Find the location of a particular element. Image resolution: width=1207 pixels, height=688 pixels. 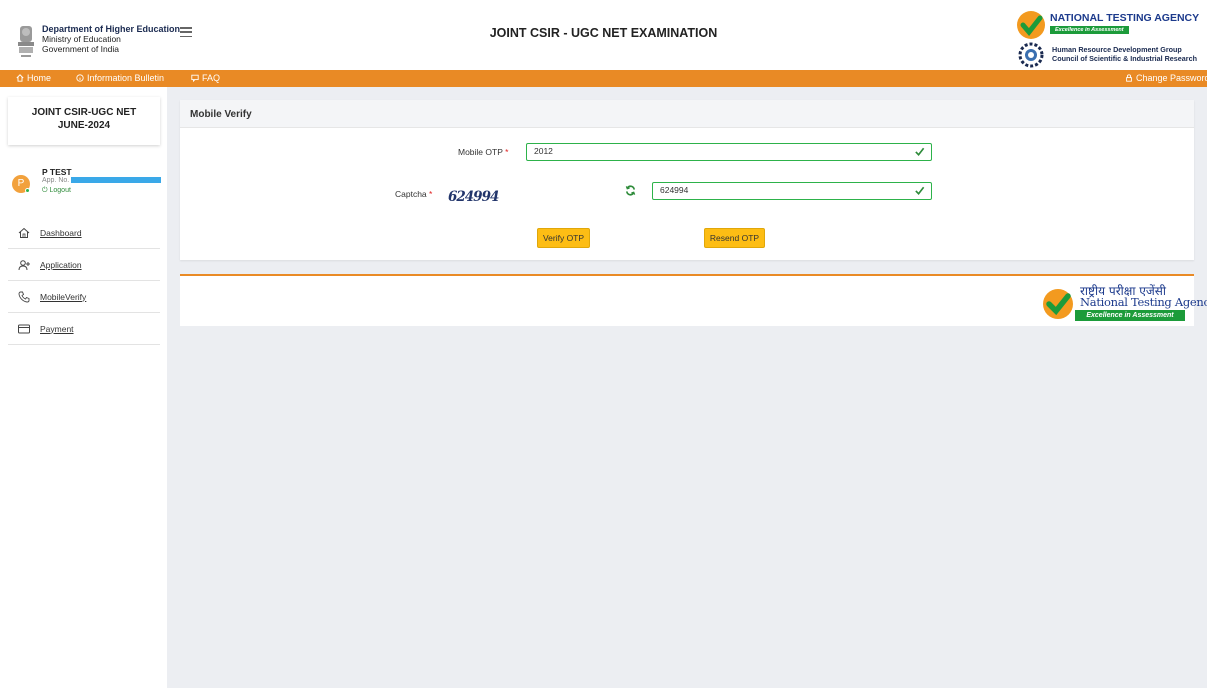

captcha-image: 624994 is located at coordinates (473, 197).